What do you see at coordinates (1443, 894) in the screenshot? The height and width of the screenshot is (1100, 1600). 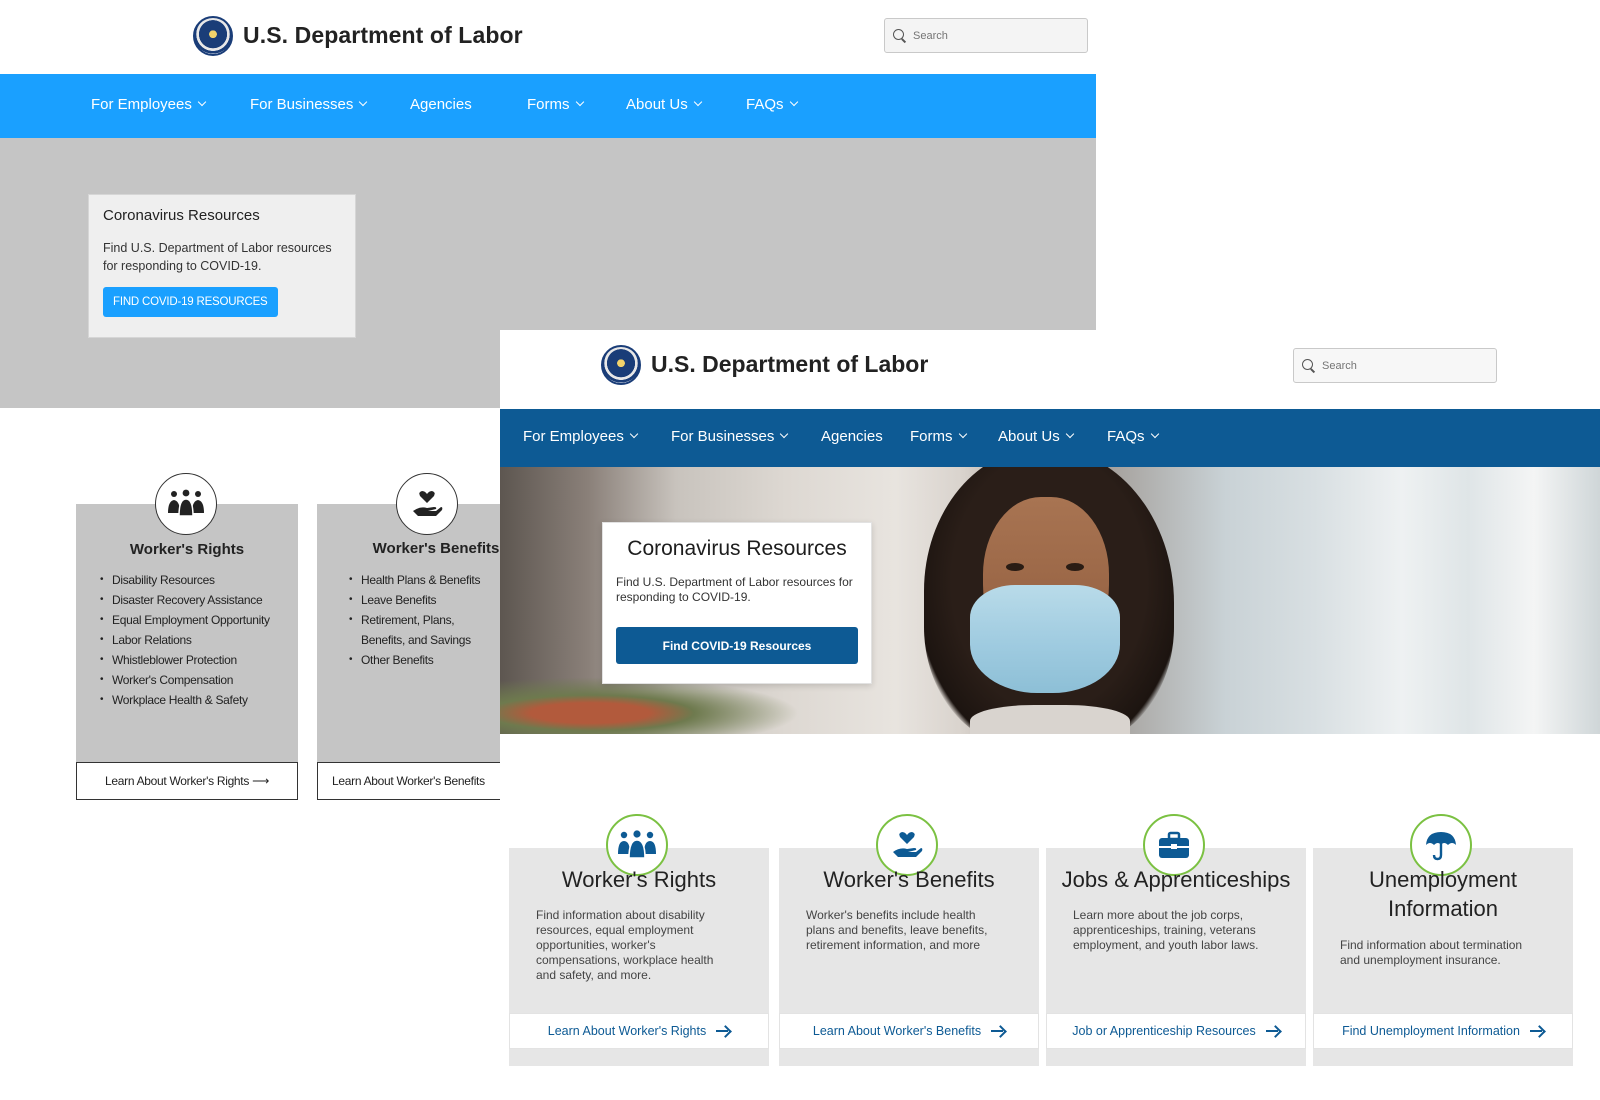 I see `card-title: Unemployment Information` at bounding box center [1443, 894].